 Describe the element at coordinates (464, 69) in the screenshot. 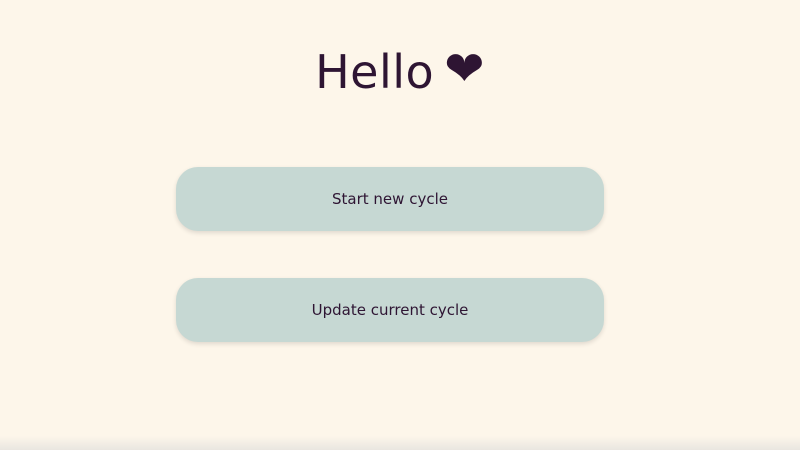

I see `heart-icon: ❤` at that location.